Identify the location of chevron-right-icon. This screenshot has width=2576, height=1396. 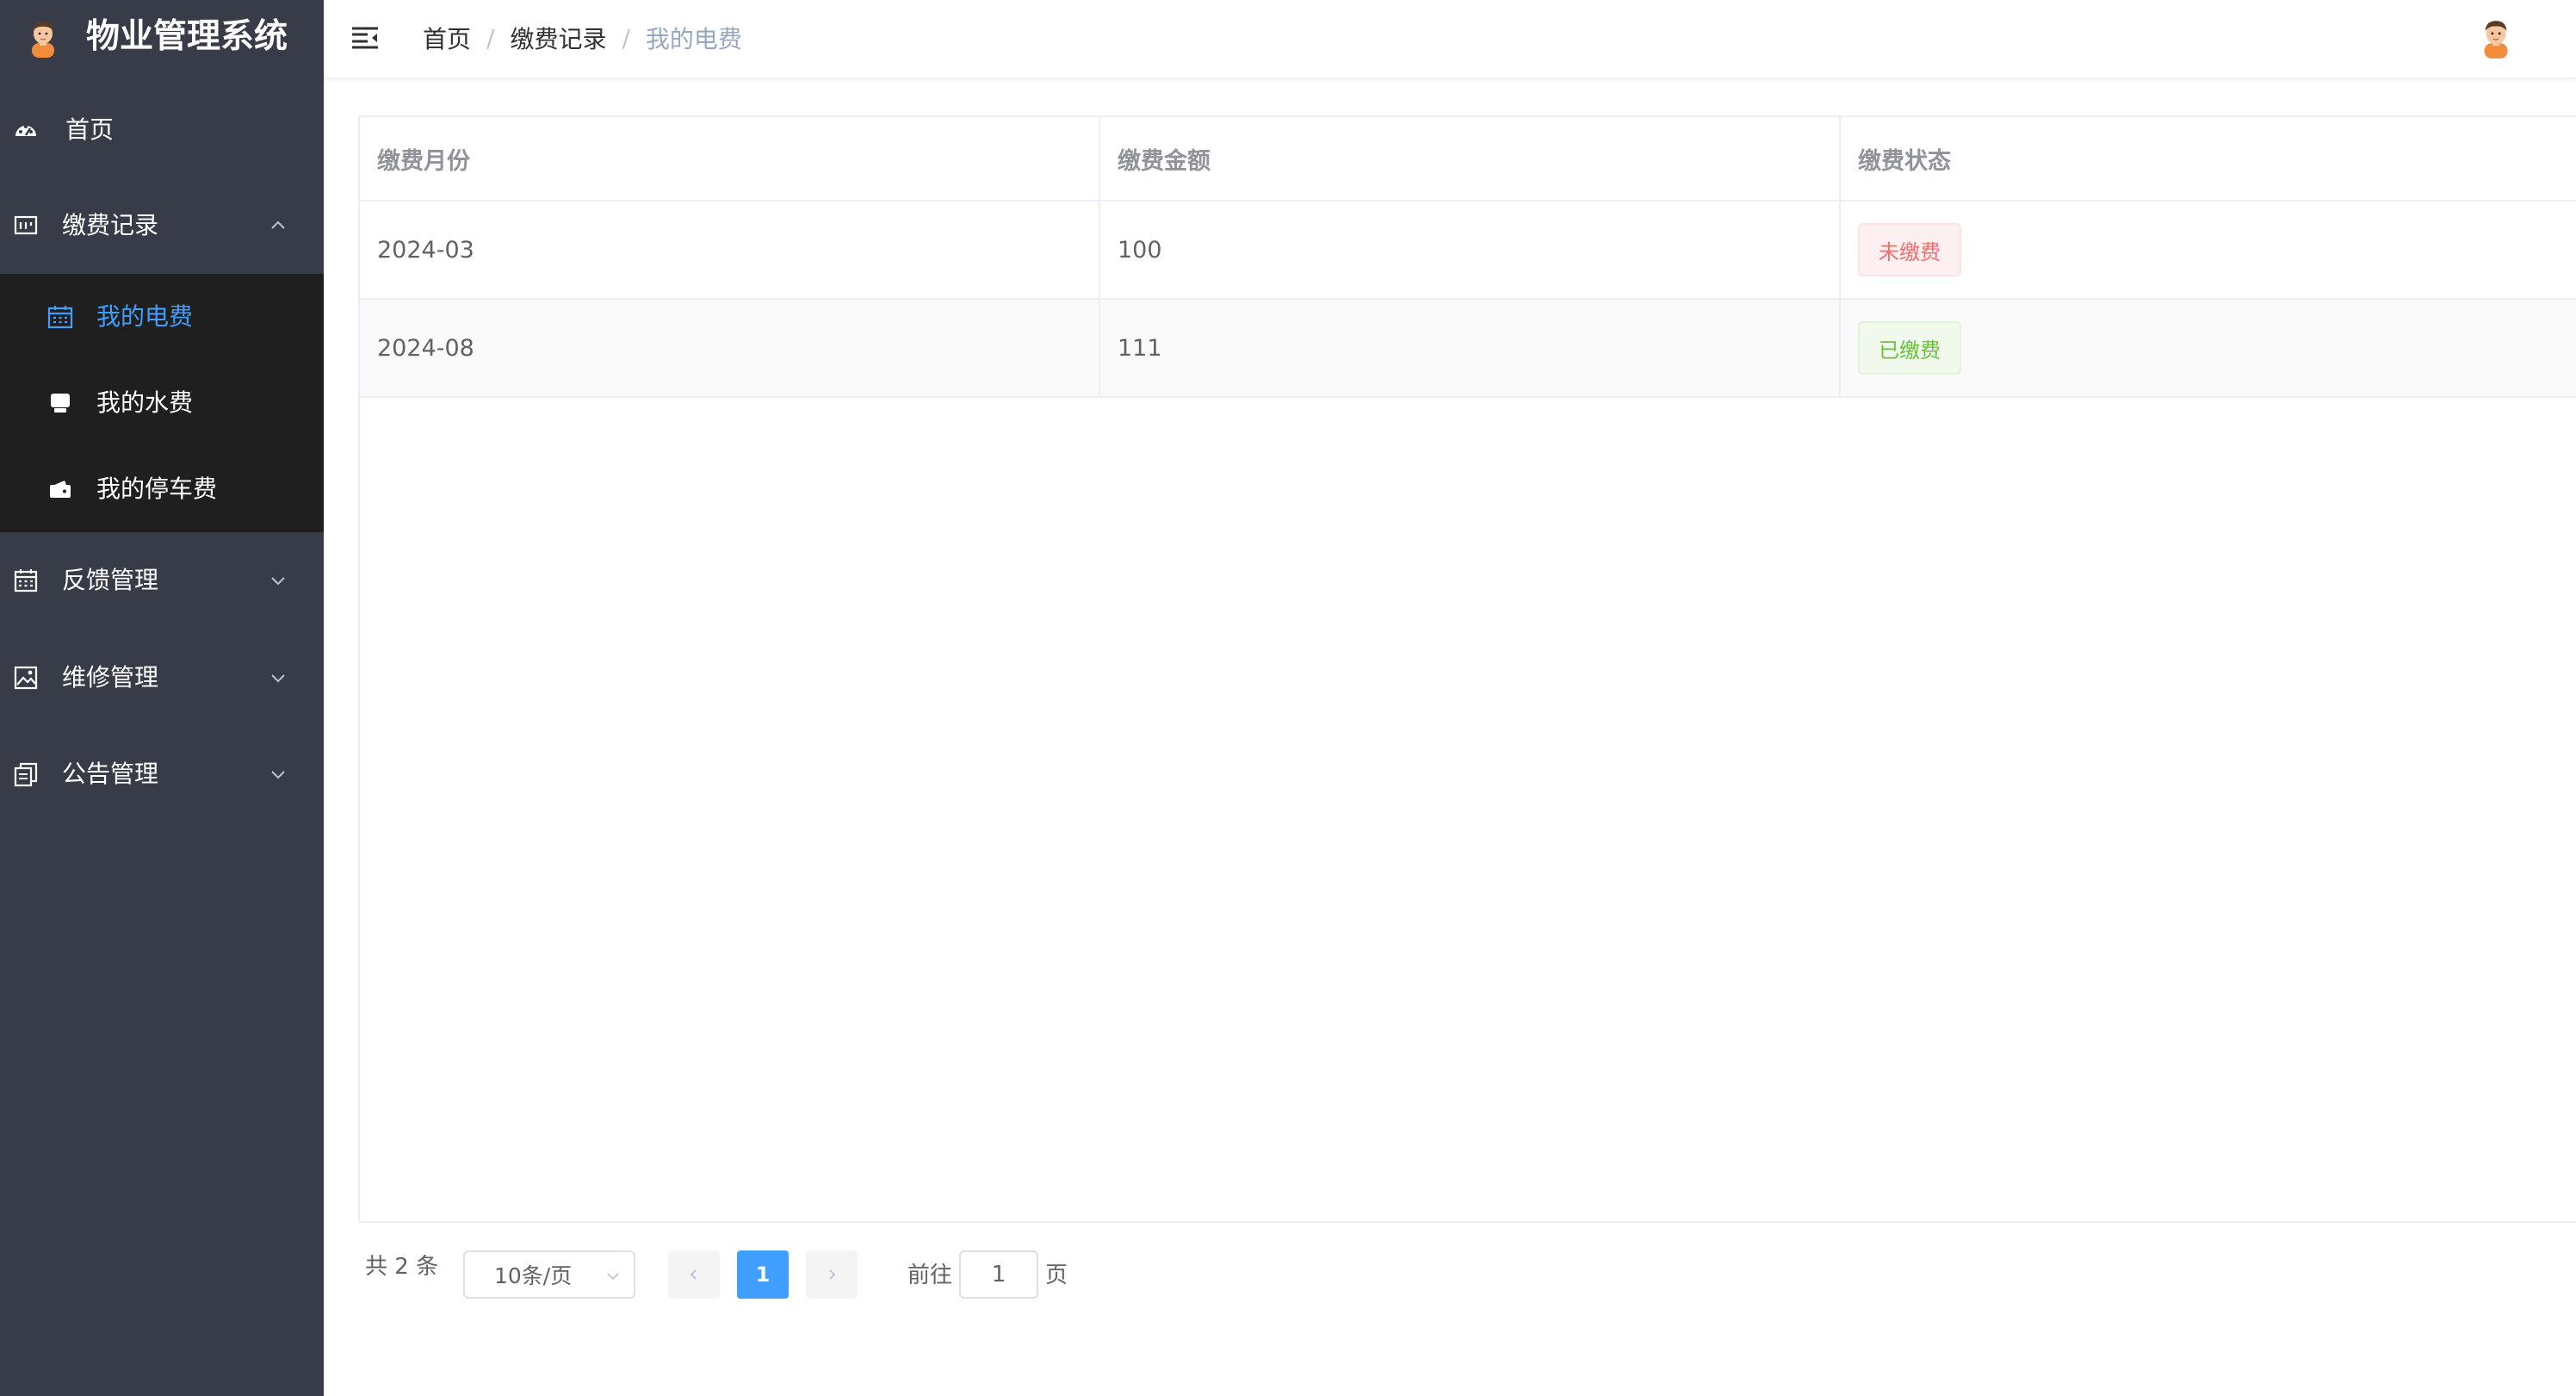
(832, 1274).